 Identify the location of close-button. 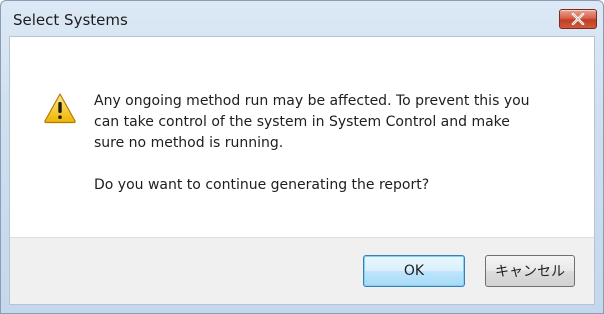
(578, 19).